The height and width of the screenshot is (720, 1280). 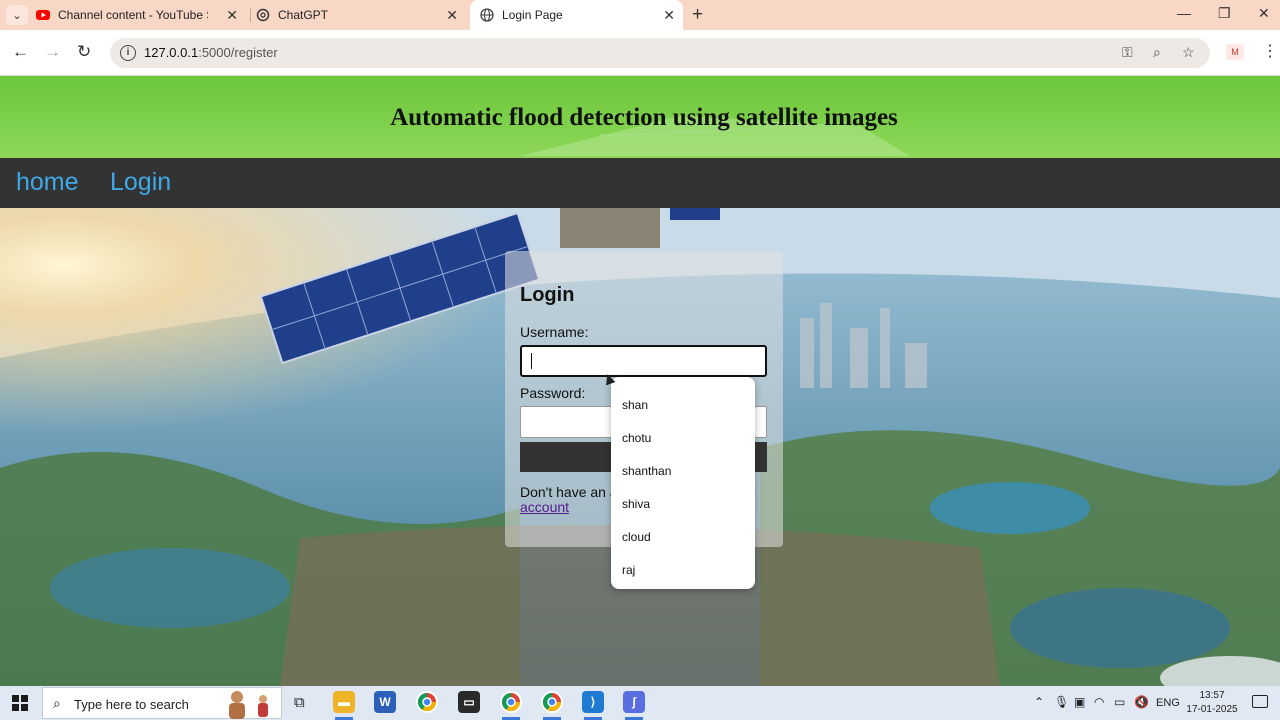 I want to click on reload-icon: ↻, so click(x=84, y=52).